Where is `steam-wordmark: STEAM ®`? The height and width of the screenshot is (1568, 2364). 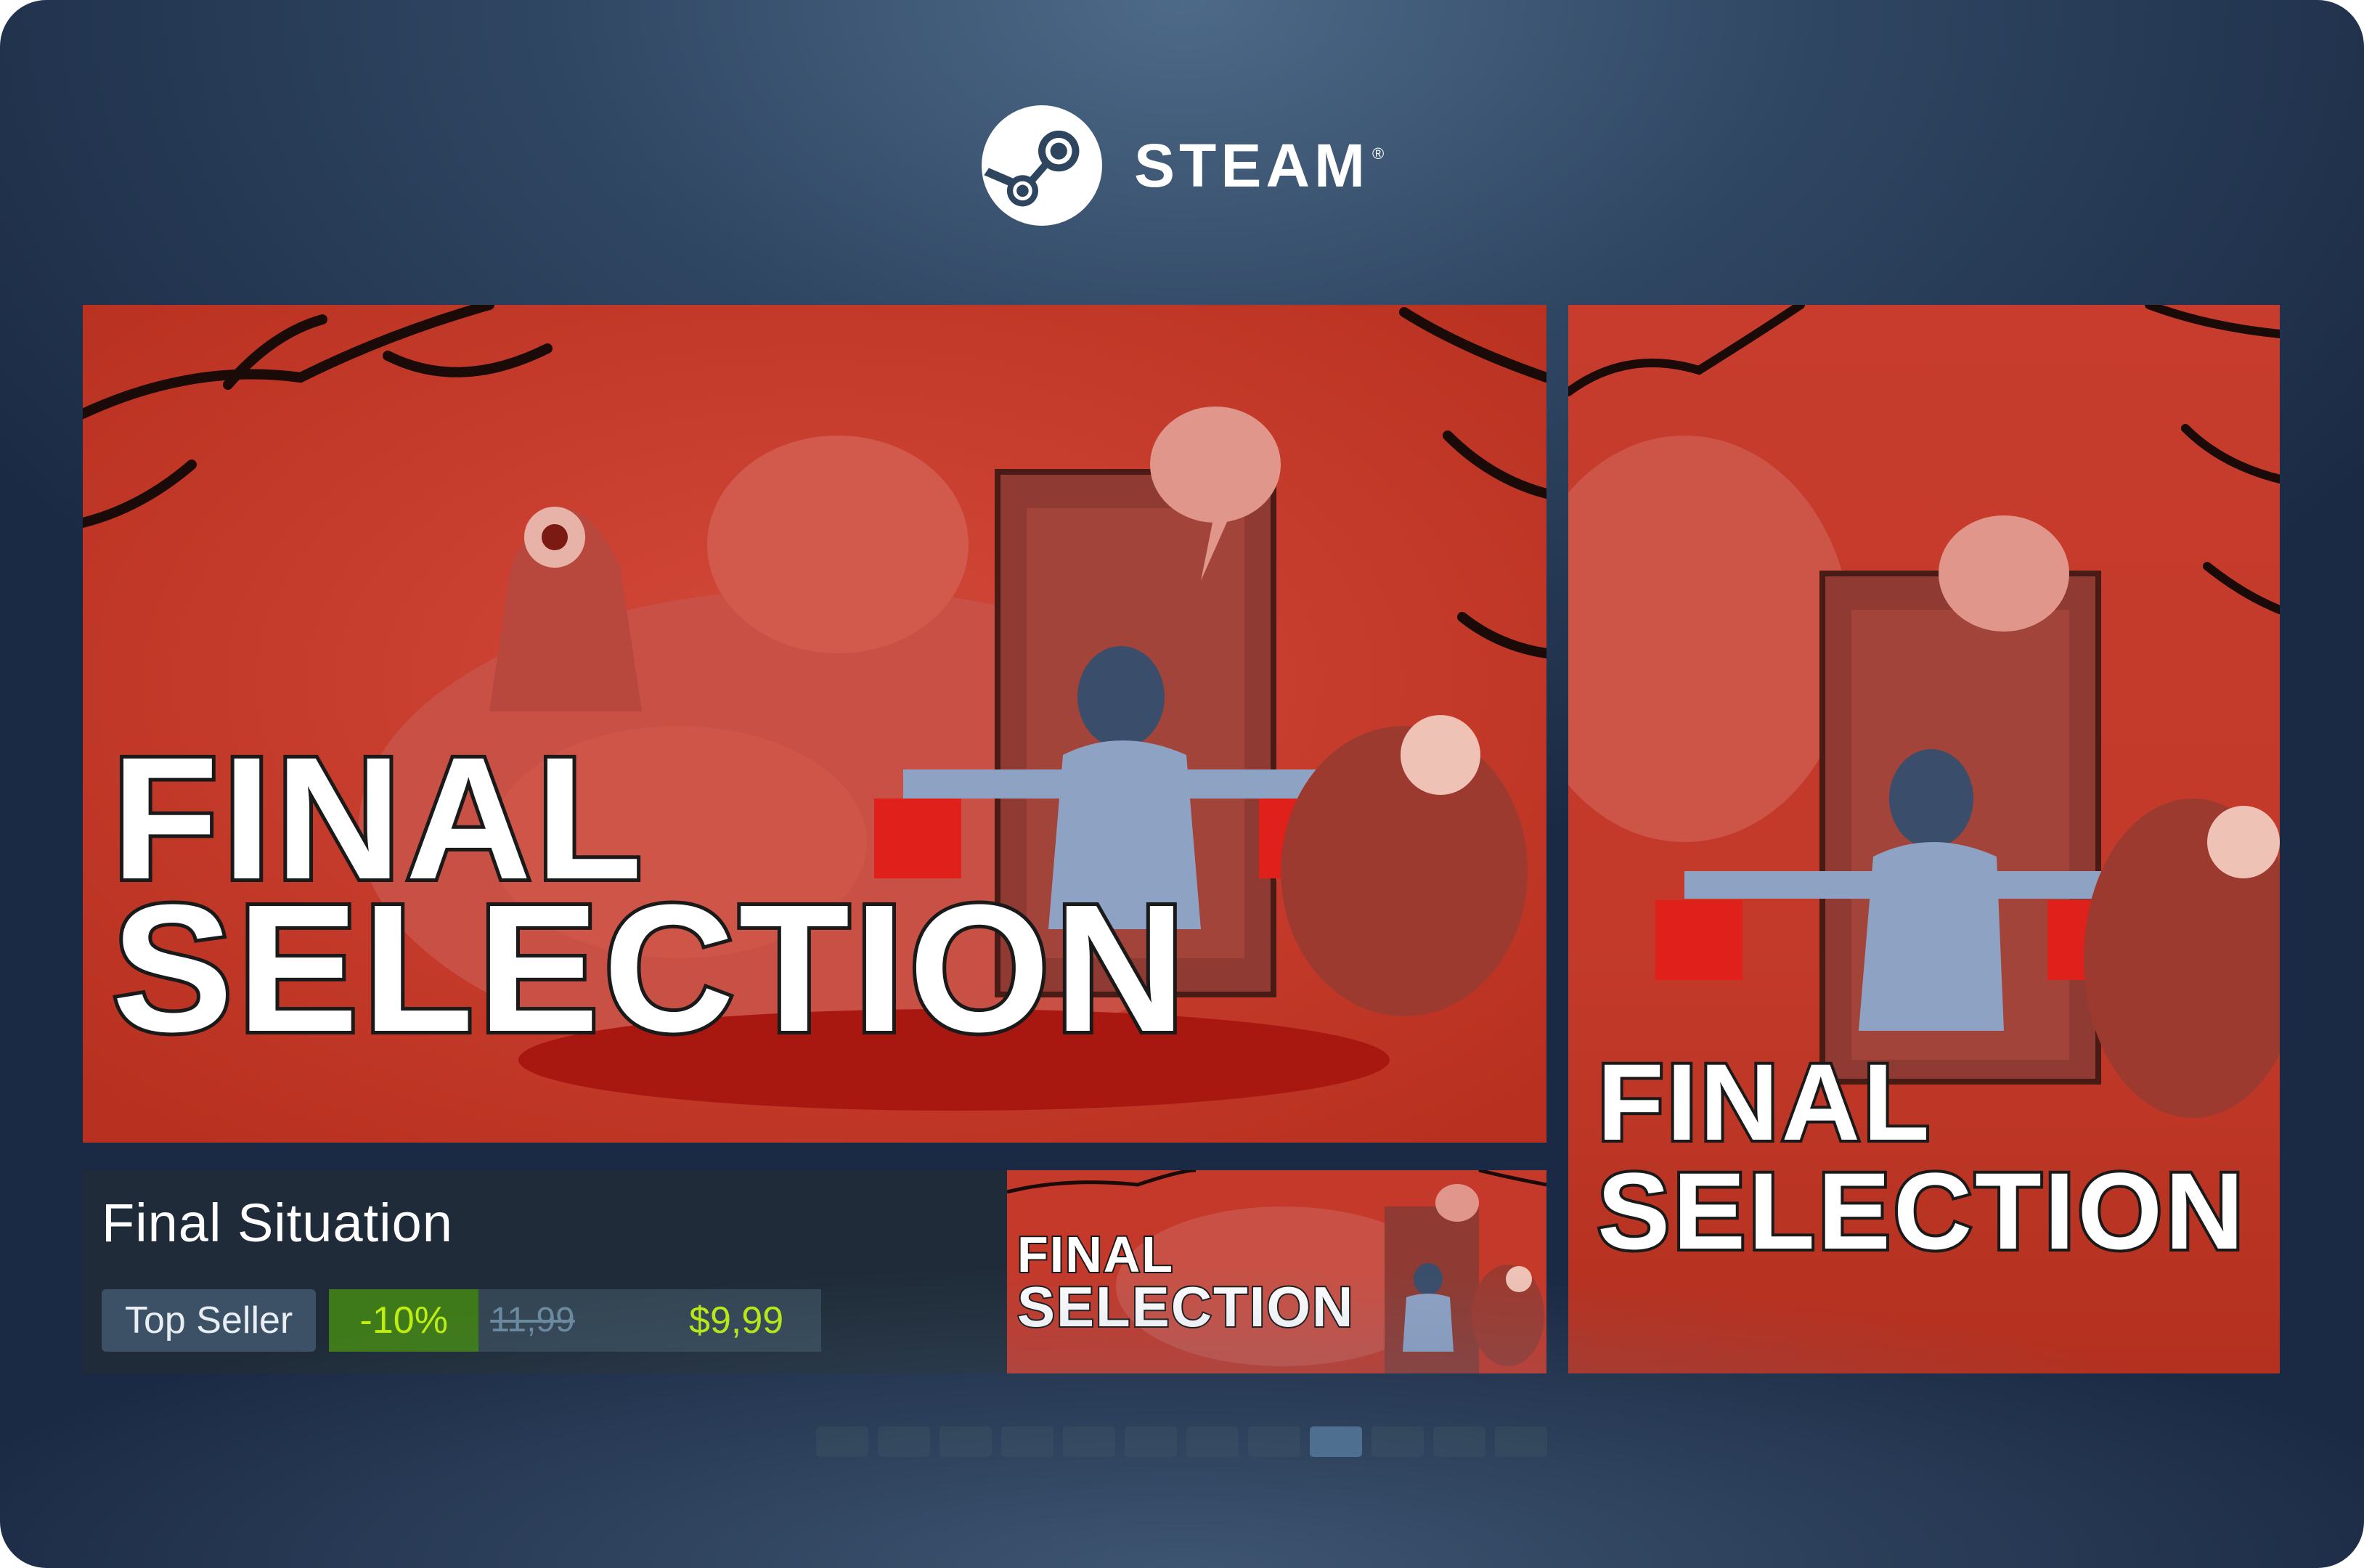 steam-wordmark: STEAM ® is located at coordinates (1261, 165).